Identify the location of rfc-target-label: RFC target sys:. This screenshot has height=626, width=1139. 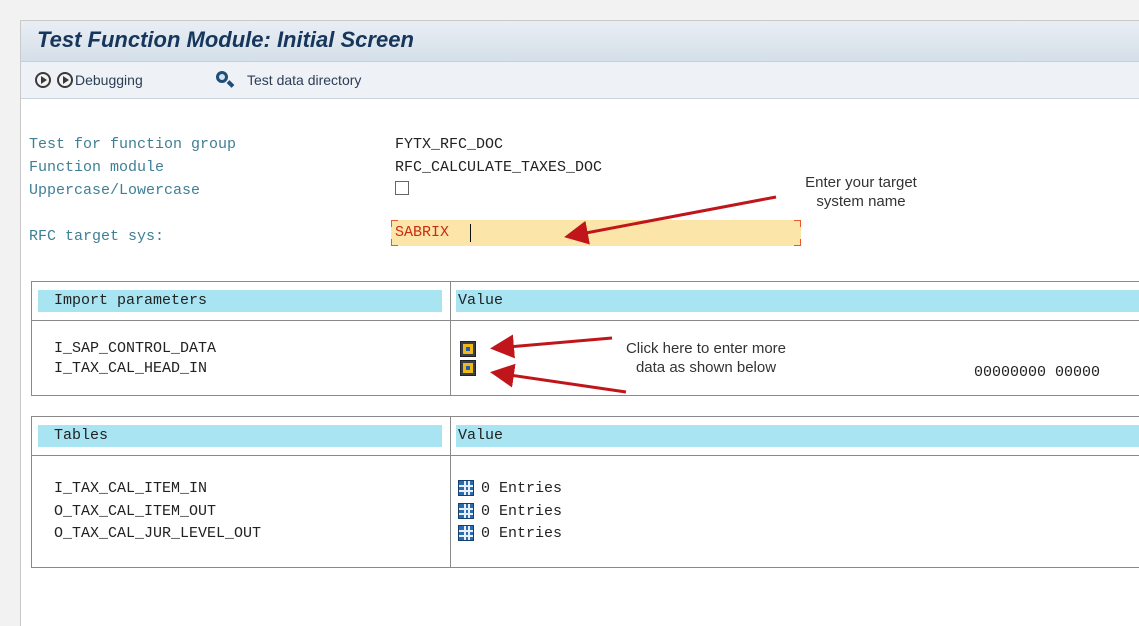
(97, 236).